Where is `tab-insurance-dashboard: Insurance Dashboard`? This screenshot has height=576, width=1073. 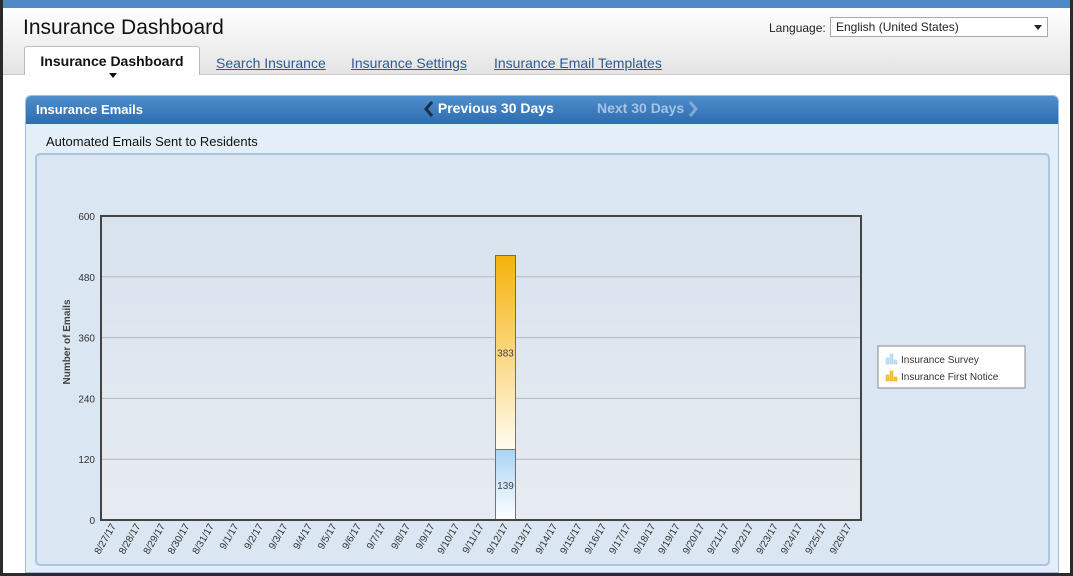 tab-insurance-dashboard: Insurance Dashboard is located at coordinates (112, 62).